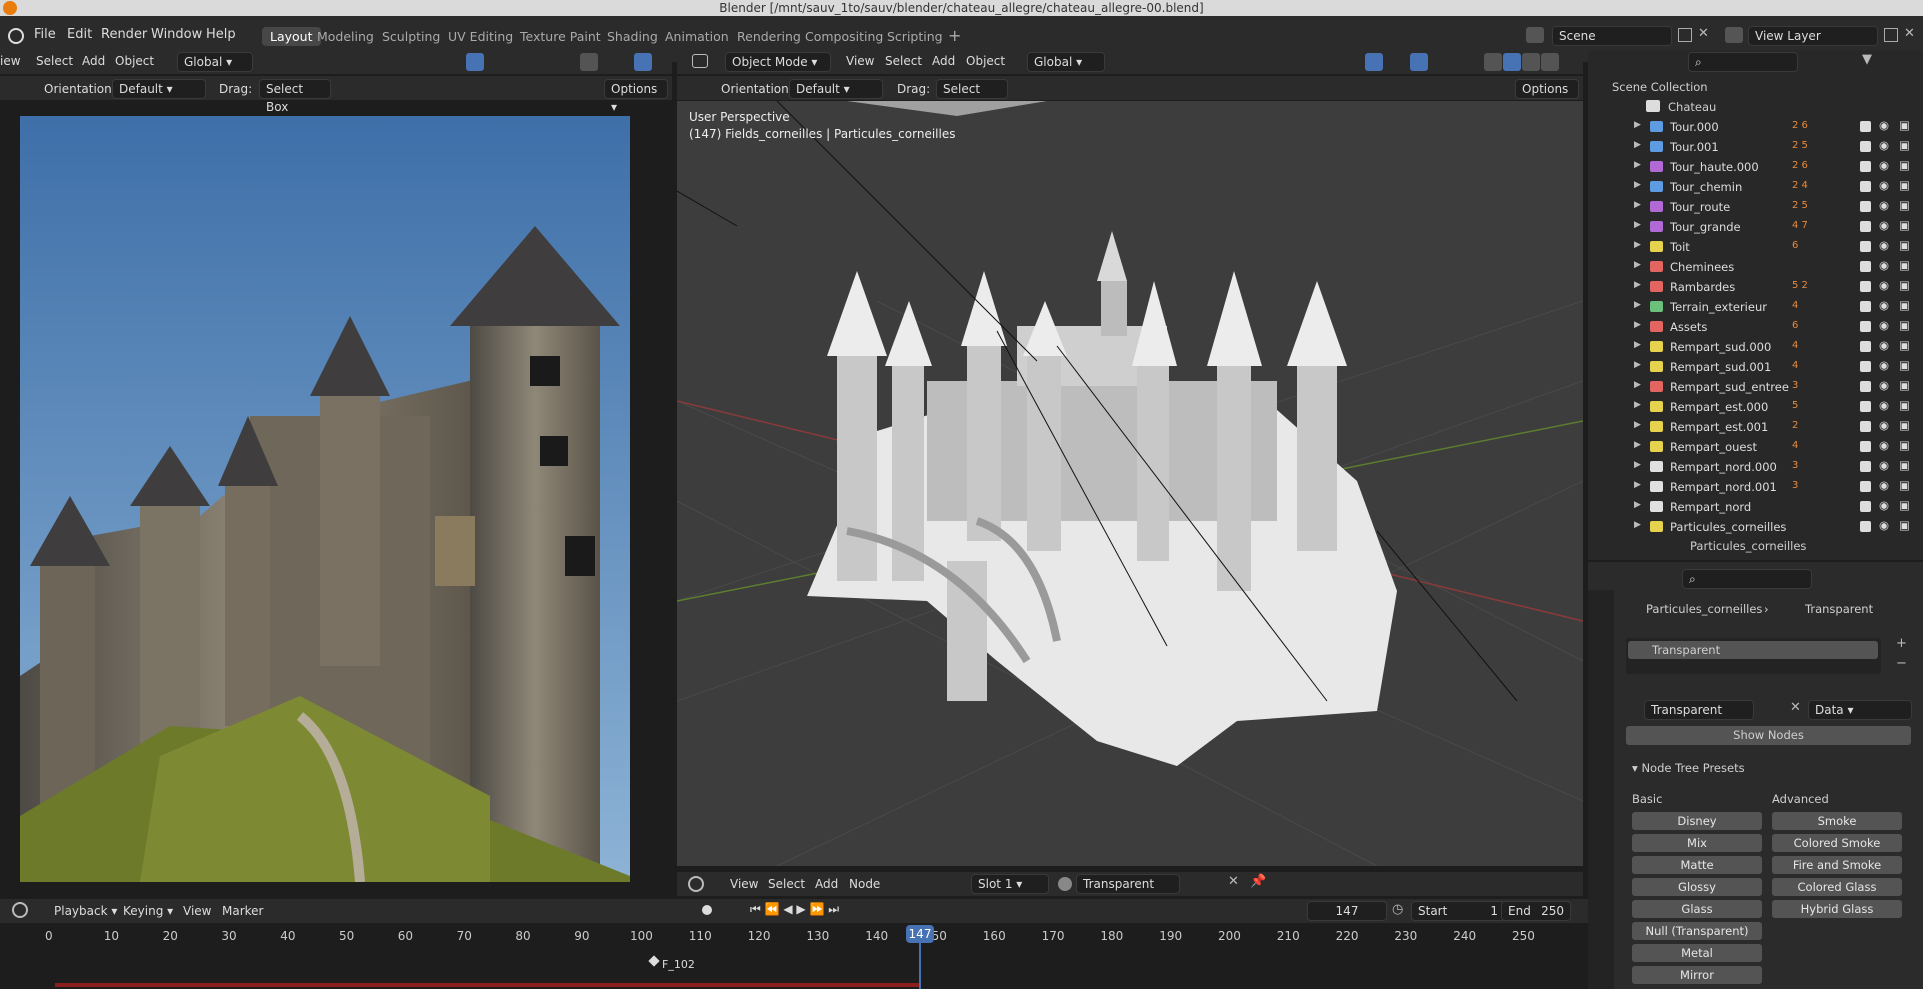 The image size is (1923, 989). I want to click on delete-view-layer-icon: ✕, so click(1909, 33).